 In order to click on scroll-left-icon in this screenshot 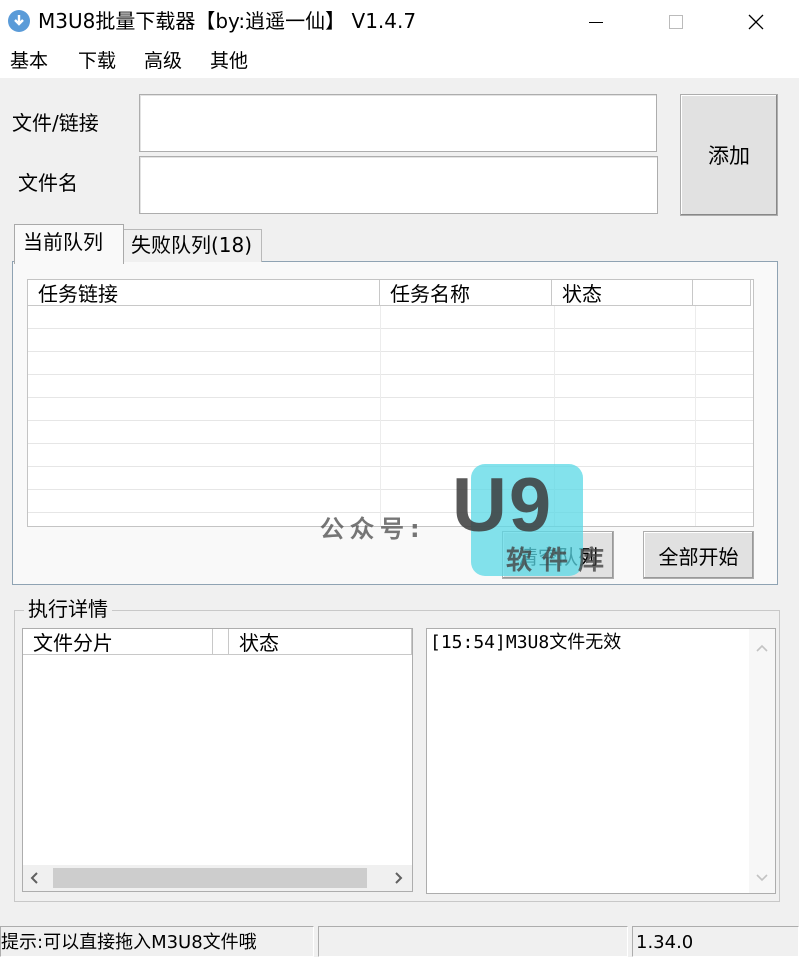, I will do `click(35, 878)`.